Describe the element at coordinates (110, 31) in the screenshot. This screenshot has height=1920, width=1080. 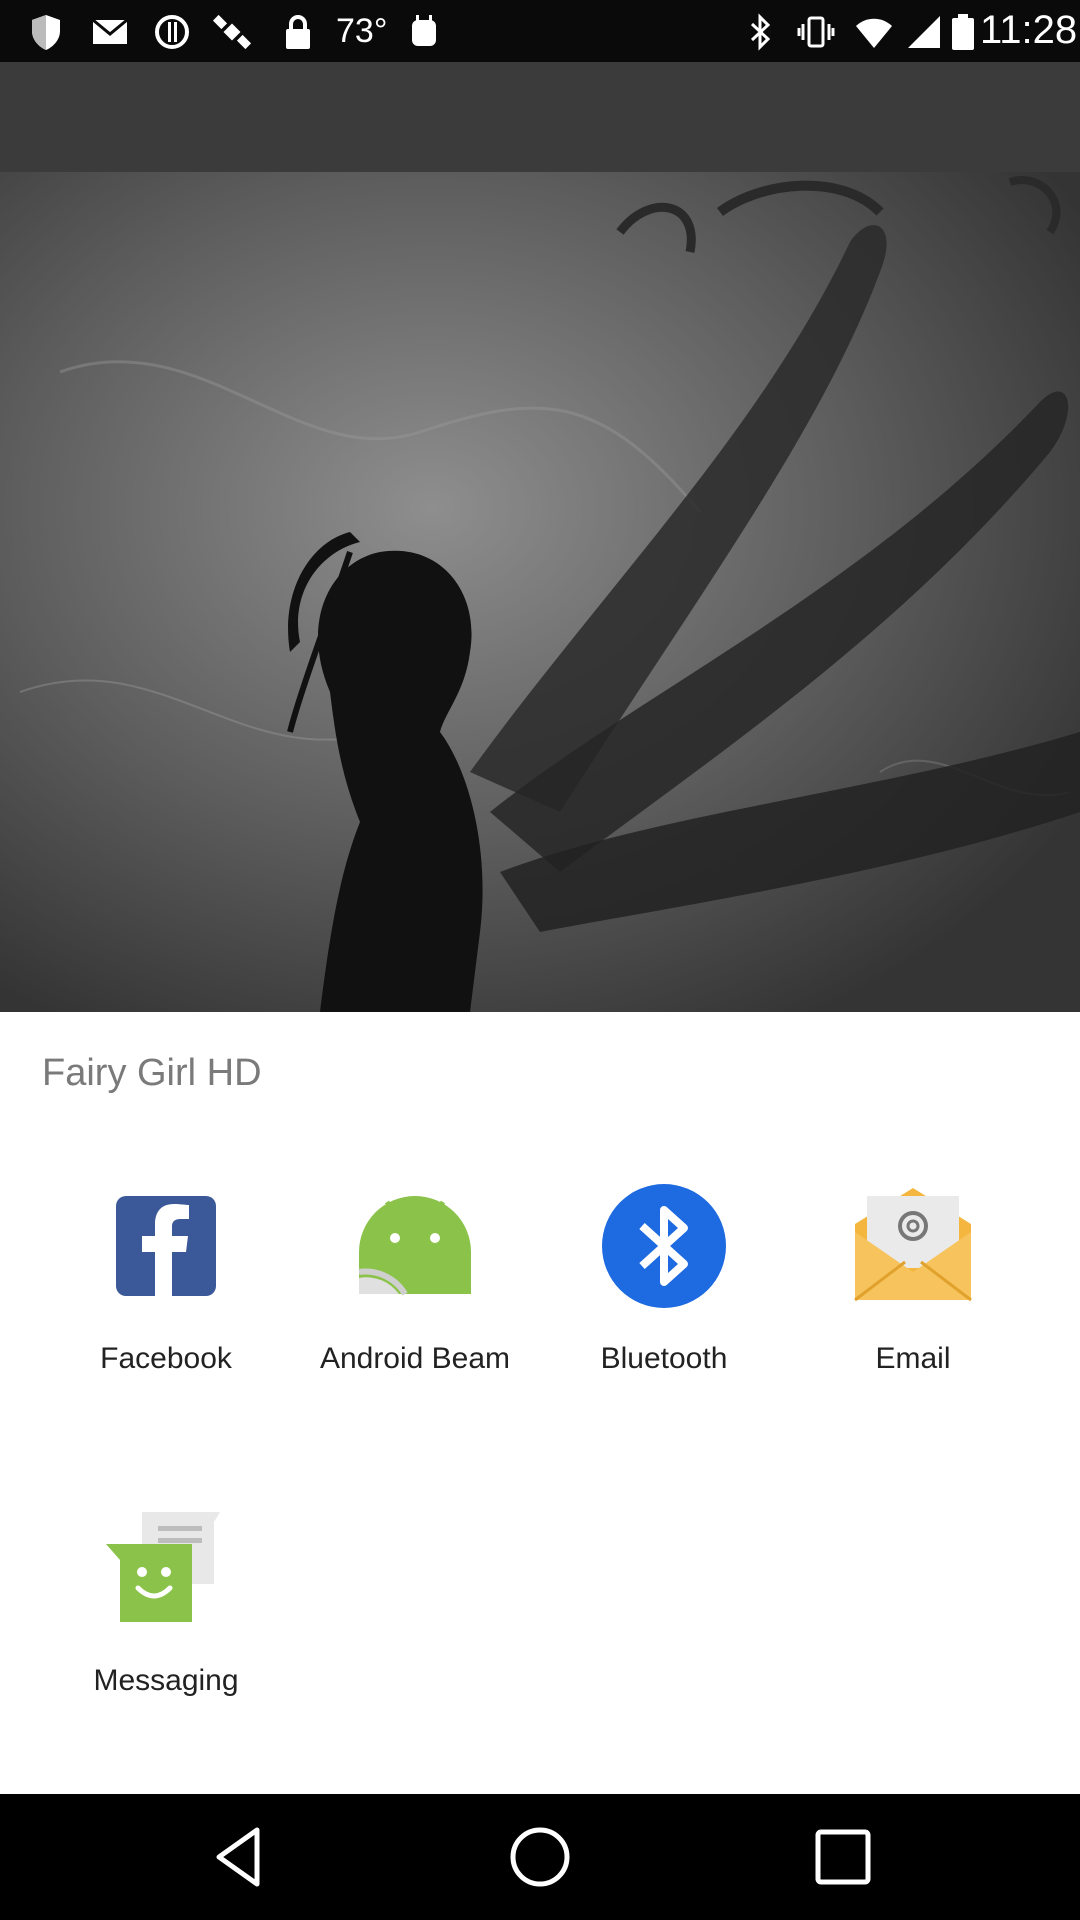
I see `mail-icon` at that location.